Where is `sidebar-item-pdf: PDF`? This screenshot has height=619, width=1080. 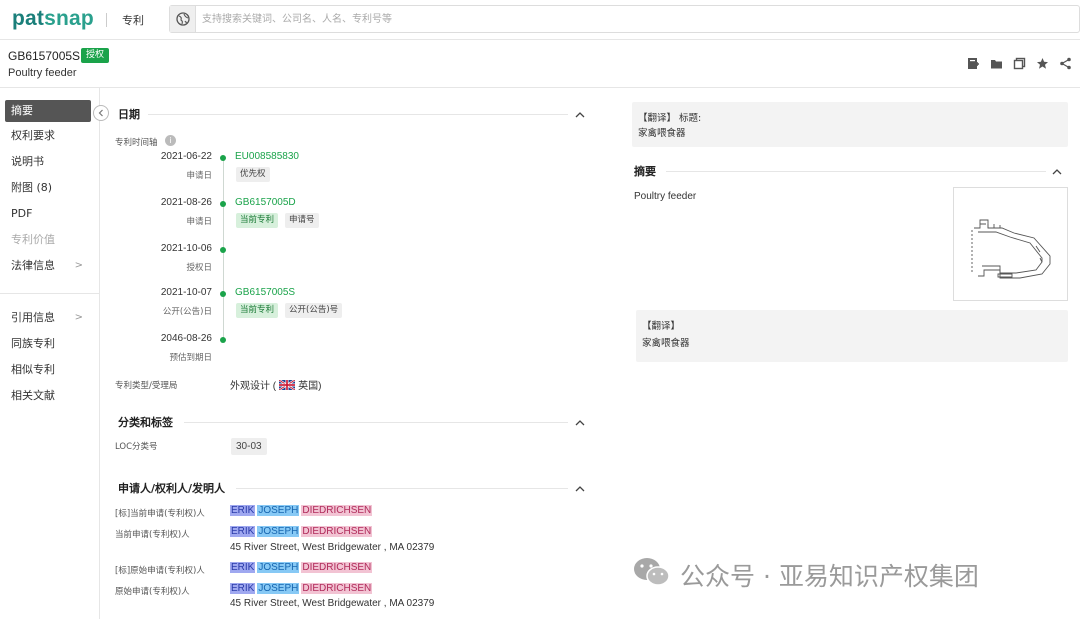
sidebar-item-pdf: PDF is located at coordinates (48, 214).